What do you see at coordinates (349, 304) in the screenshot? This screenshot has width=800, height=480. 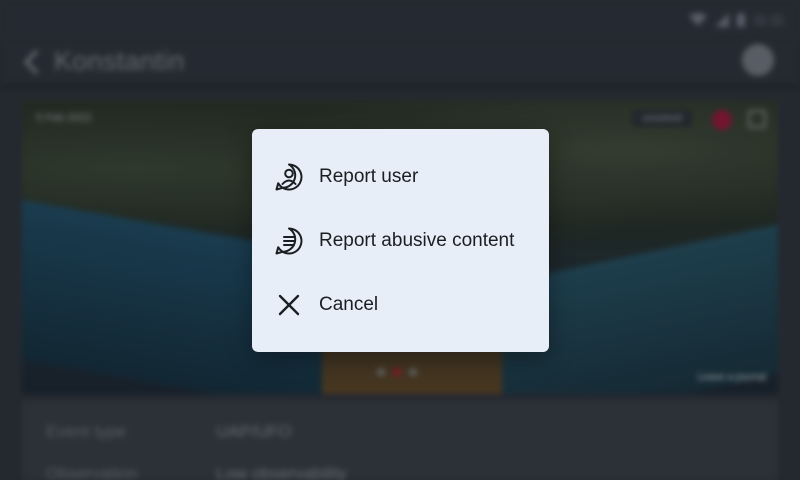 I see `cancel-label: Cancel` at bounding box center [349, 304].